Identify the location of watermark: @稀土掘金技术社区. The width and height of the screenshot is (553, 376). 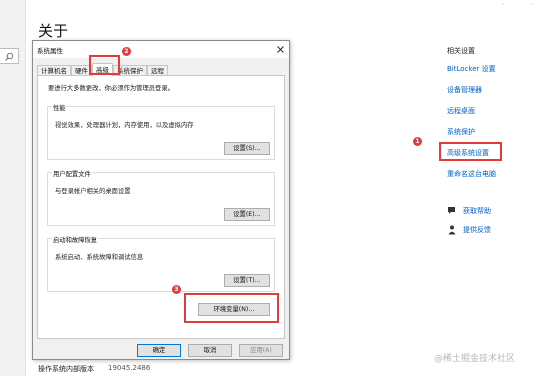
(475, 359).